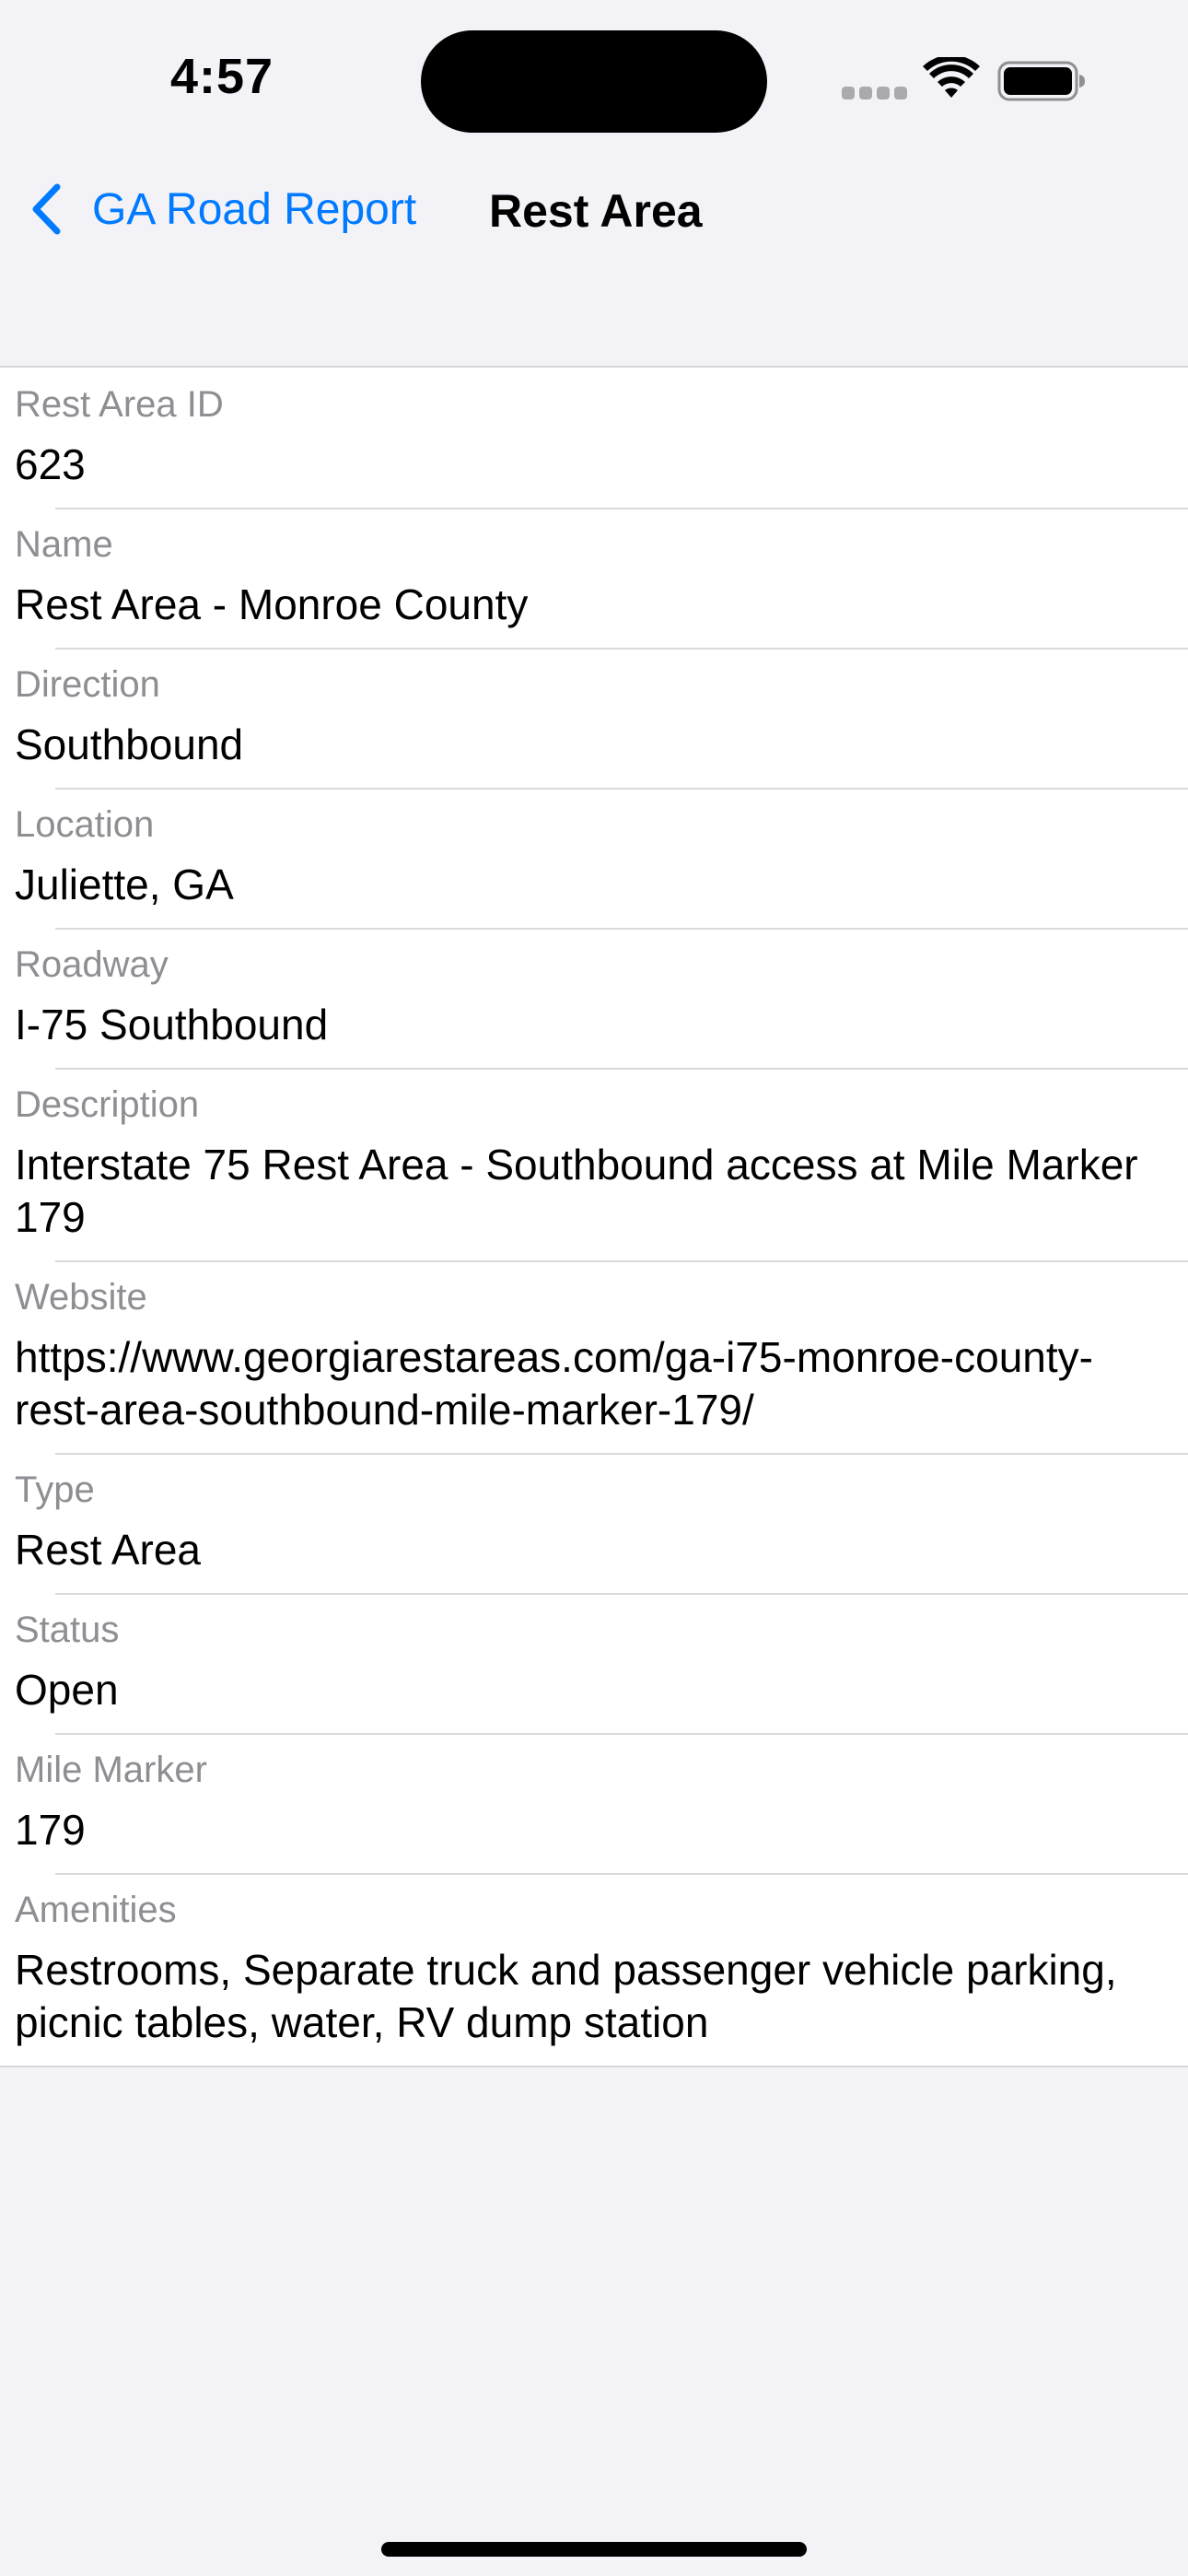 The image size is (1188, 2576). What do you see at coordinates (594, 718) in the screenshot?
I see `detail-row-direction: Direction Southbound` at bounding box center [594, 718].